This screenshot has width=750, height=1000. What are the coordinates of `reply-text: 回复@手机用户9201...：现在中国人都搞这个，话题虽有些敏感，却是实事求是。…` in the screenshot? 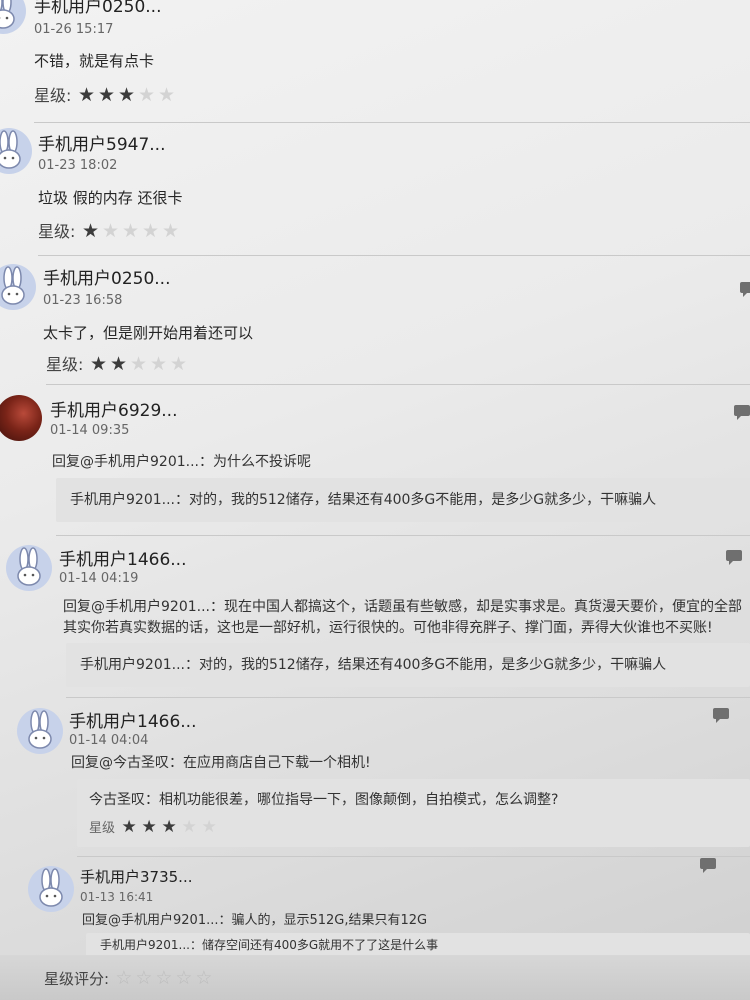 It's located at (402, 607).